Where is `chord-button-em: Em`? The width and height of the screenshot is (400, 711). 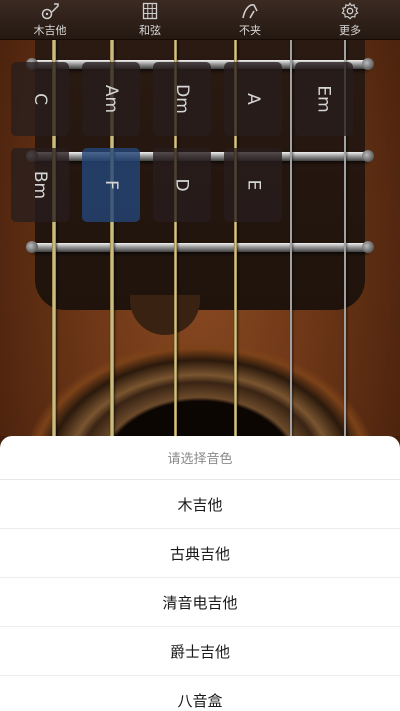 chord-button-em: Em is located at coordinates (324, 99).